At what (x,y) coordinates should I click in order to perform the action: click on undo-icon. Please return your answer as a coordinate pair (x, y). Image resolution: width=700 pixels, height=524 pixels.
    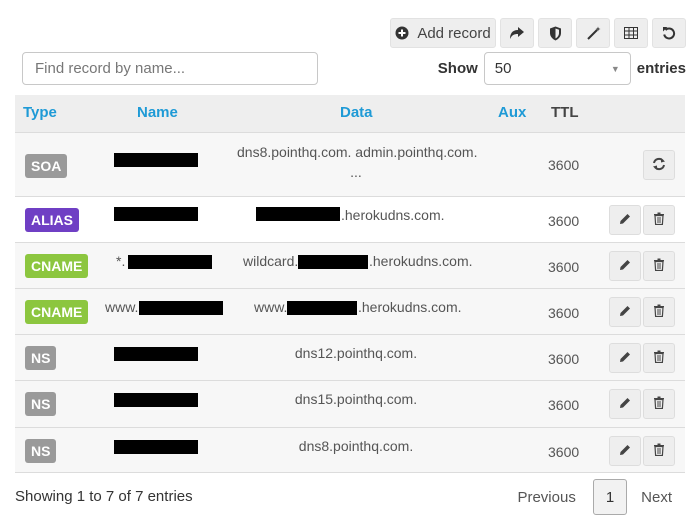
    Looking at the image, I should click on (669, 33).